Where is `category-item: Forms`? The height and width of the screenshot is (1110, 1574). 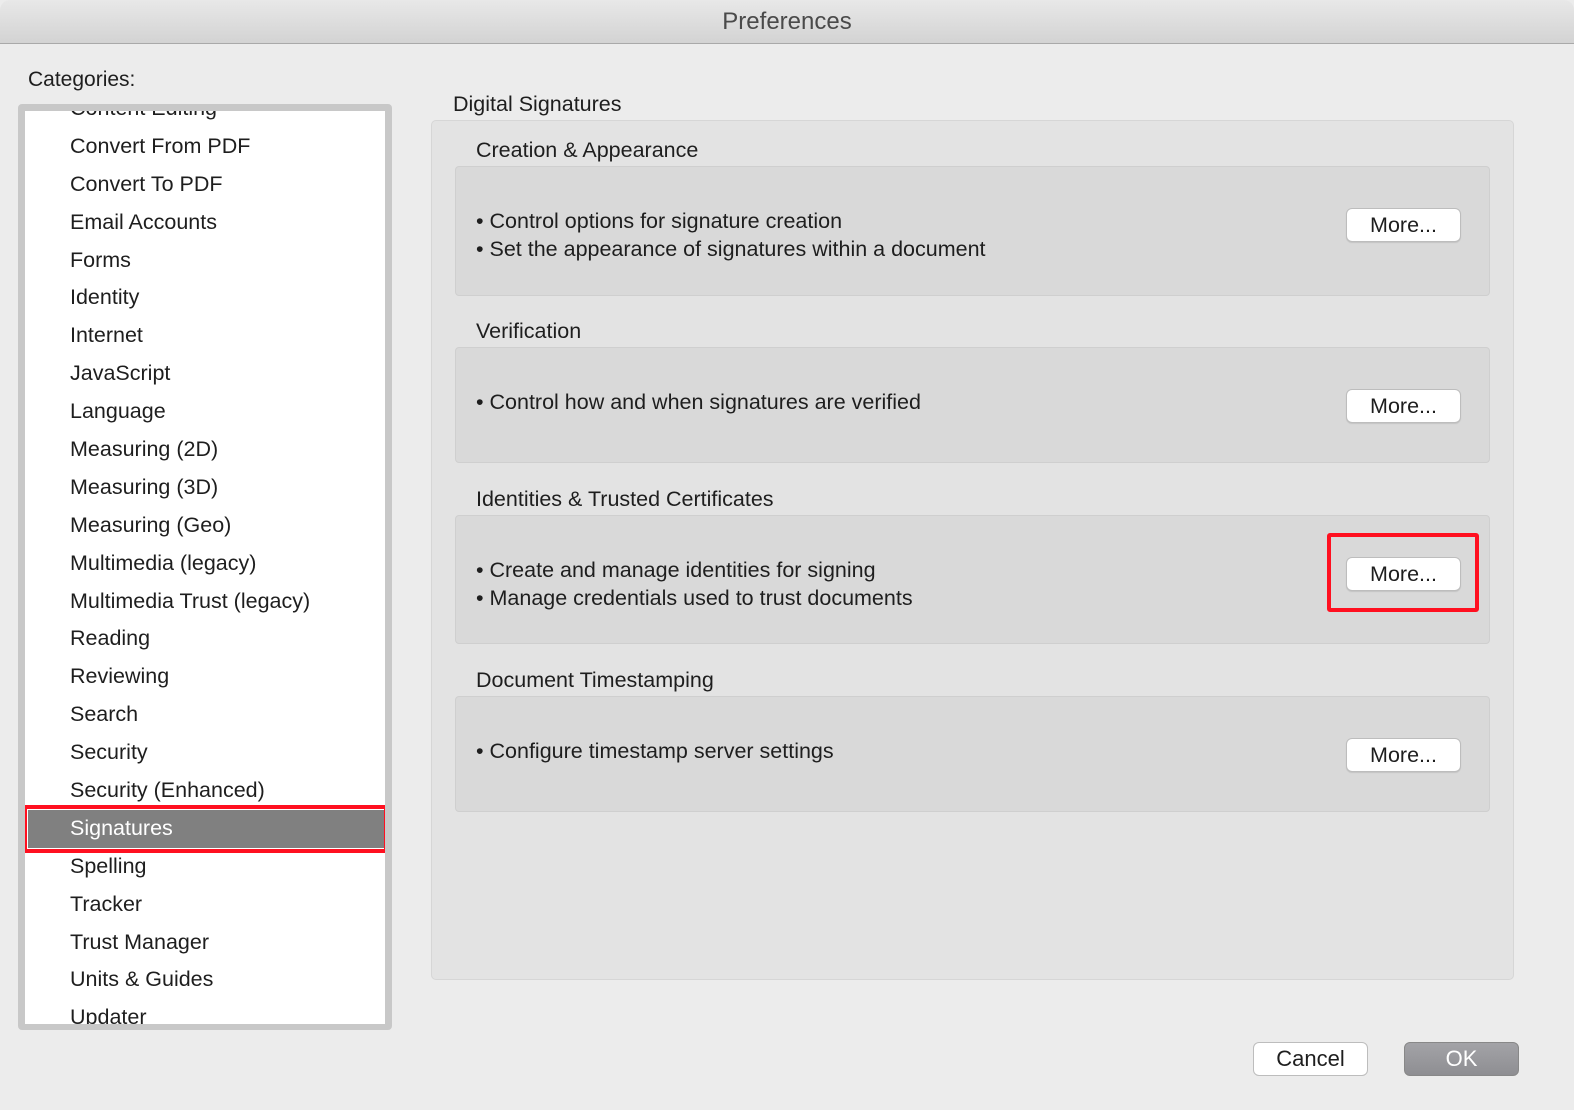 category-item: Forms is located at coordinates (205, 261).